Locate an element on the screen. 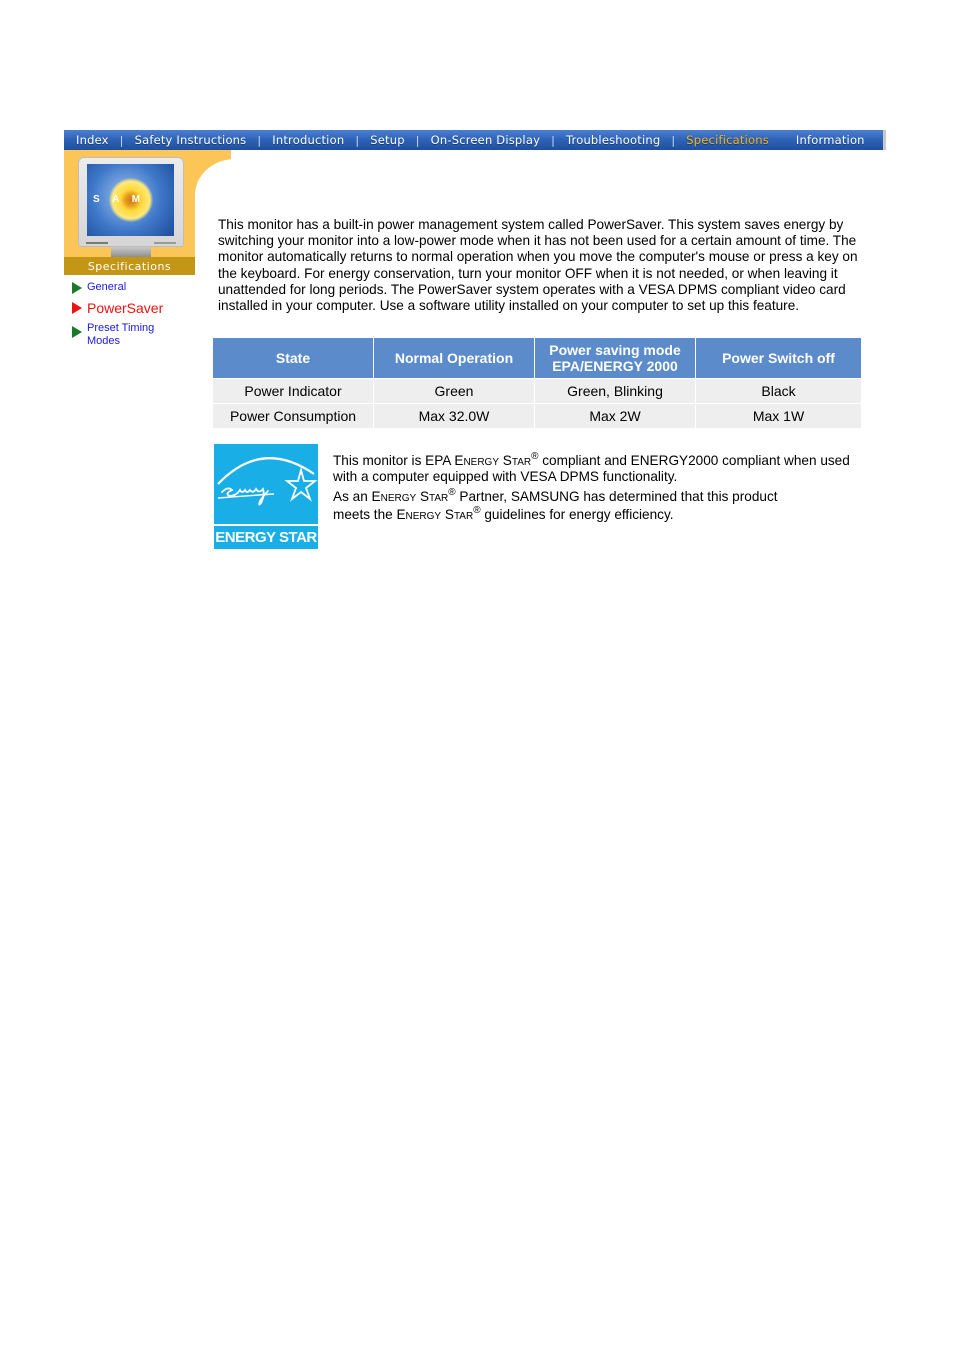  side-menu-label: PowerSaver is located at coordinates (125, 308).